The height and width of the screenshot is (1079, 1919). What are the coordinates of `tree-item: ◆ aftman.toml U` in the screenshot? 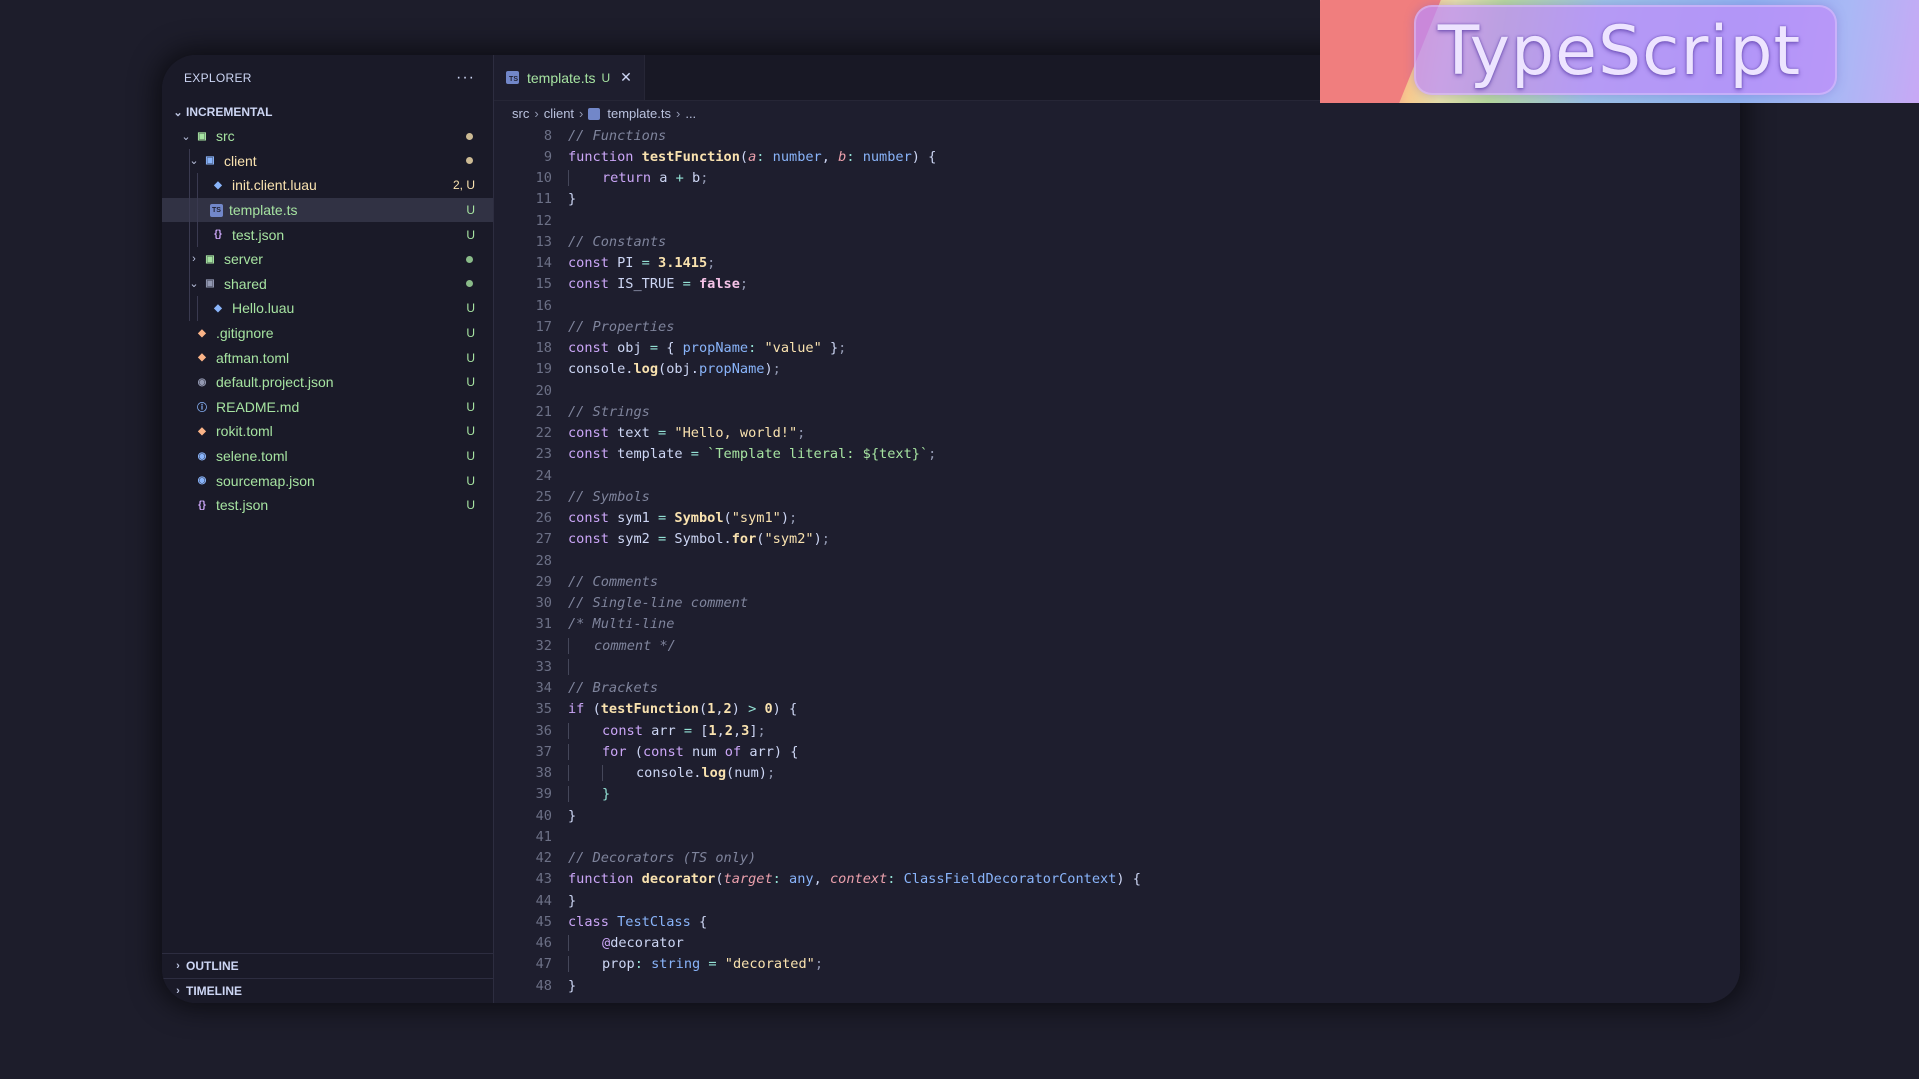 It's located at (327, 357).